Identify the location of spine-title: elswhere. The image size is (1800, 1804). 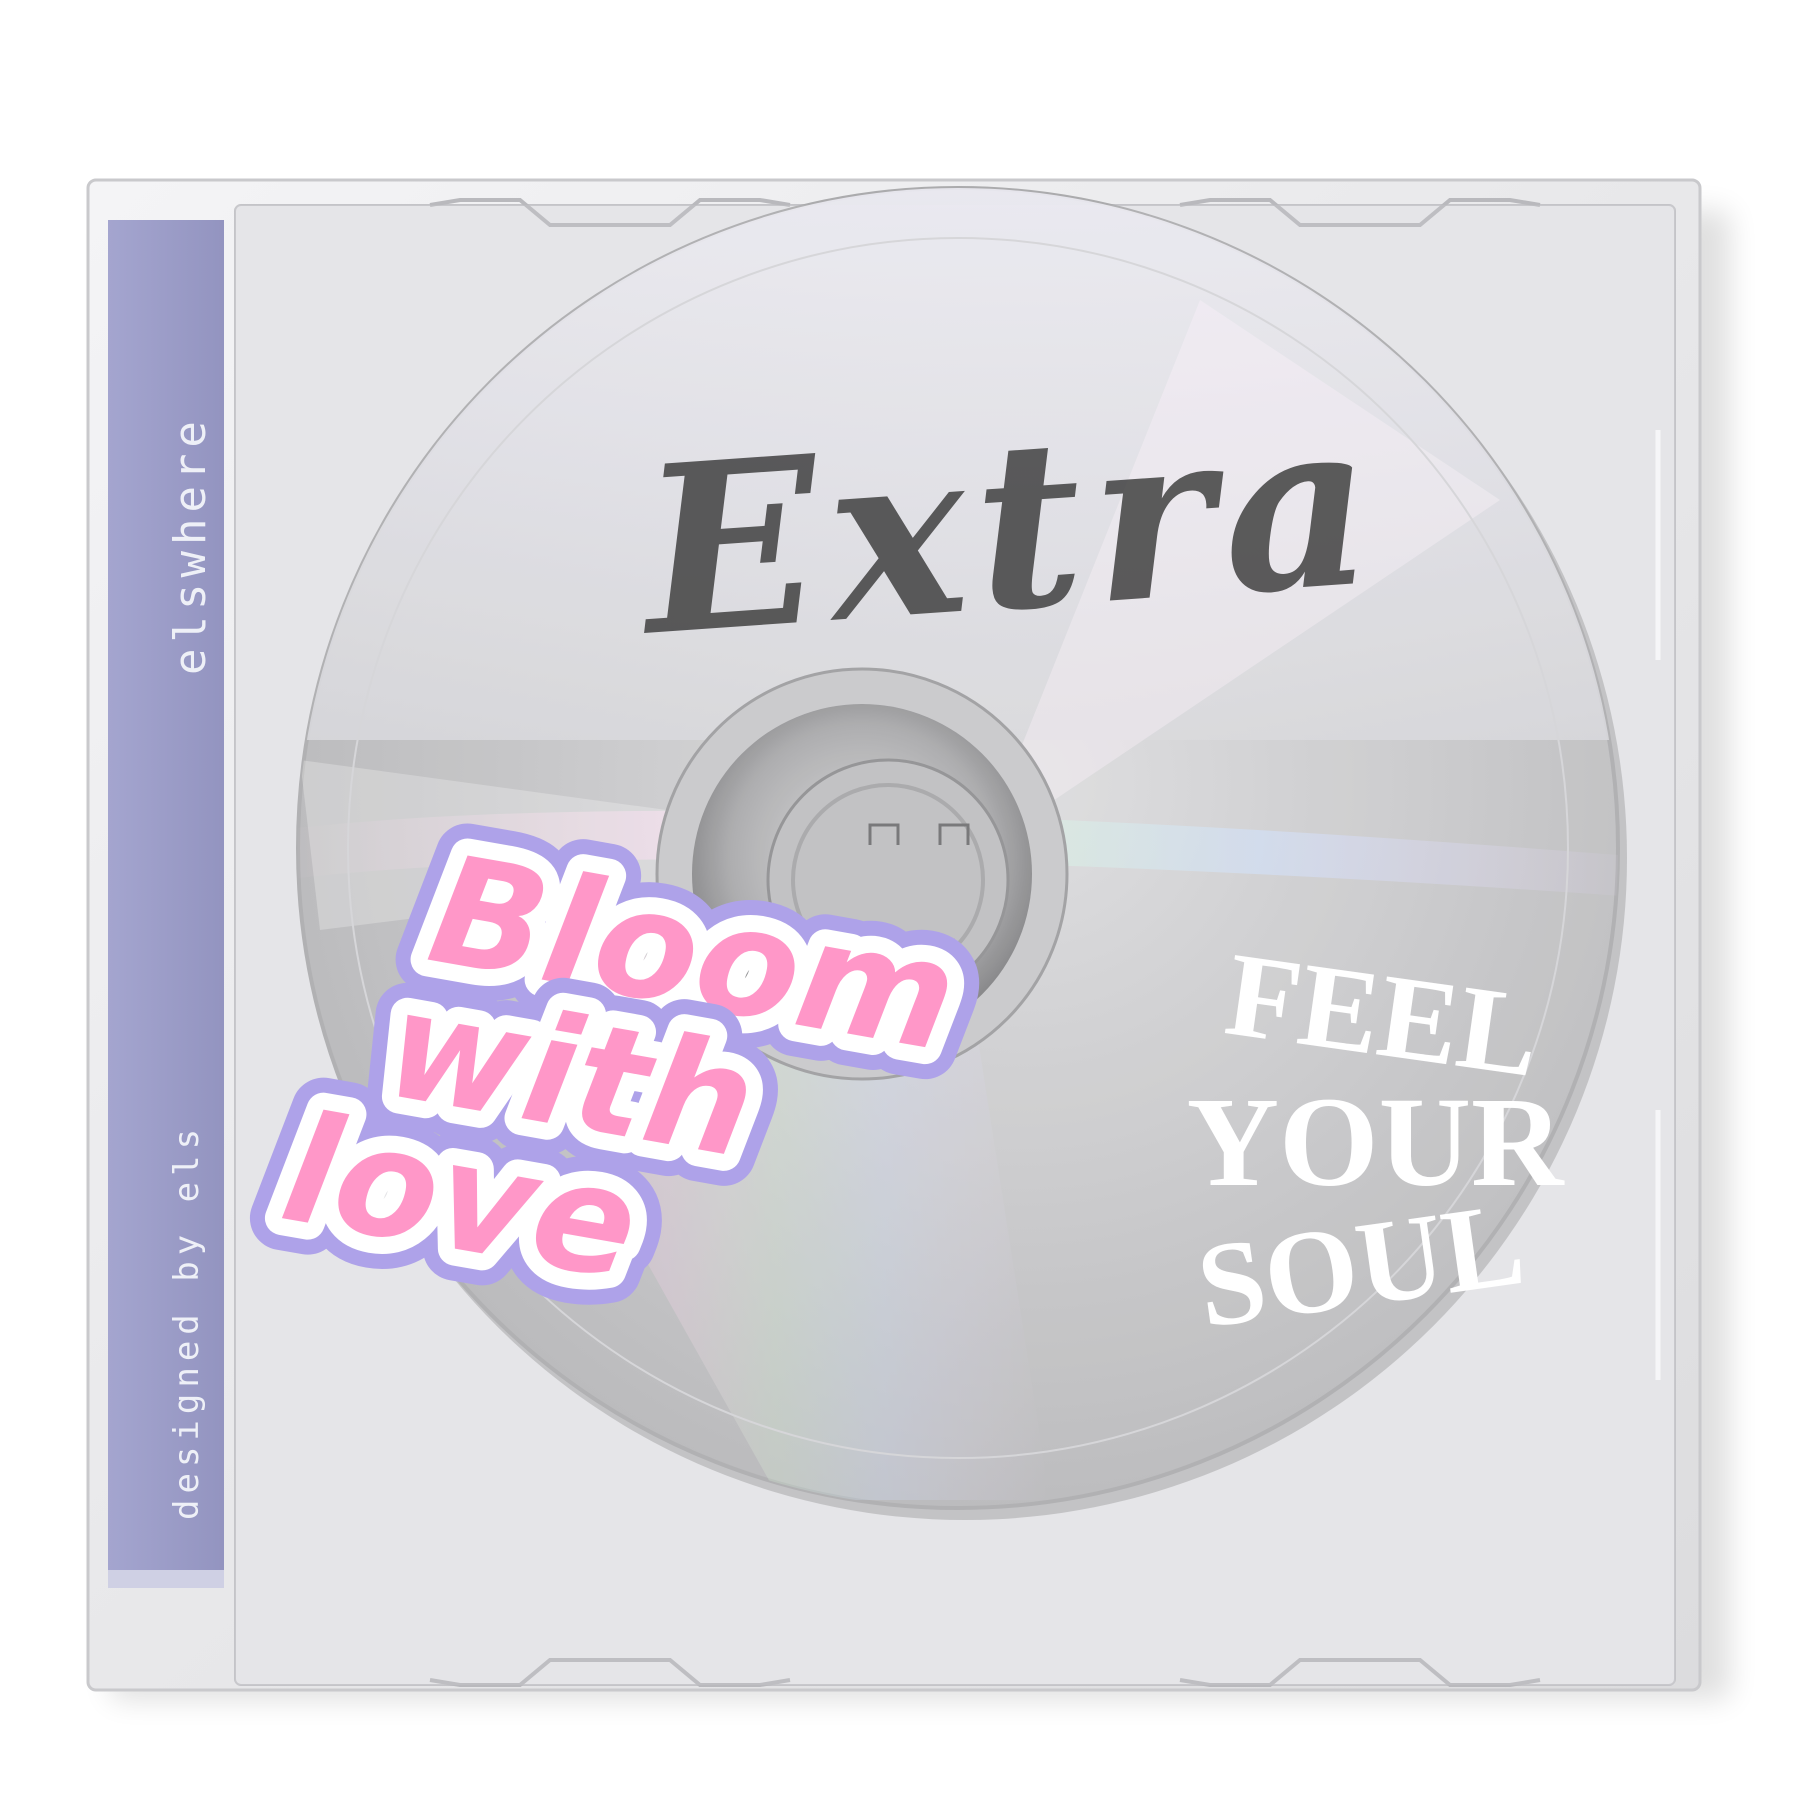
(190, 545).